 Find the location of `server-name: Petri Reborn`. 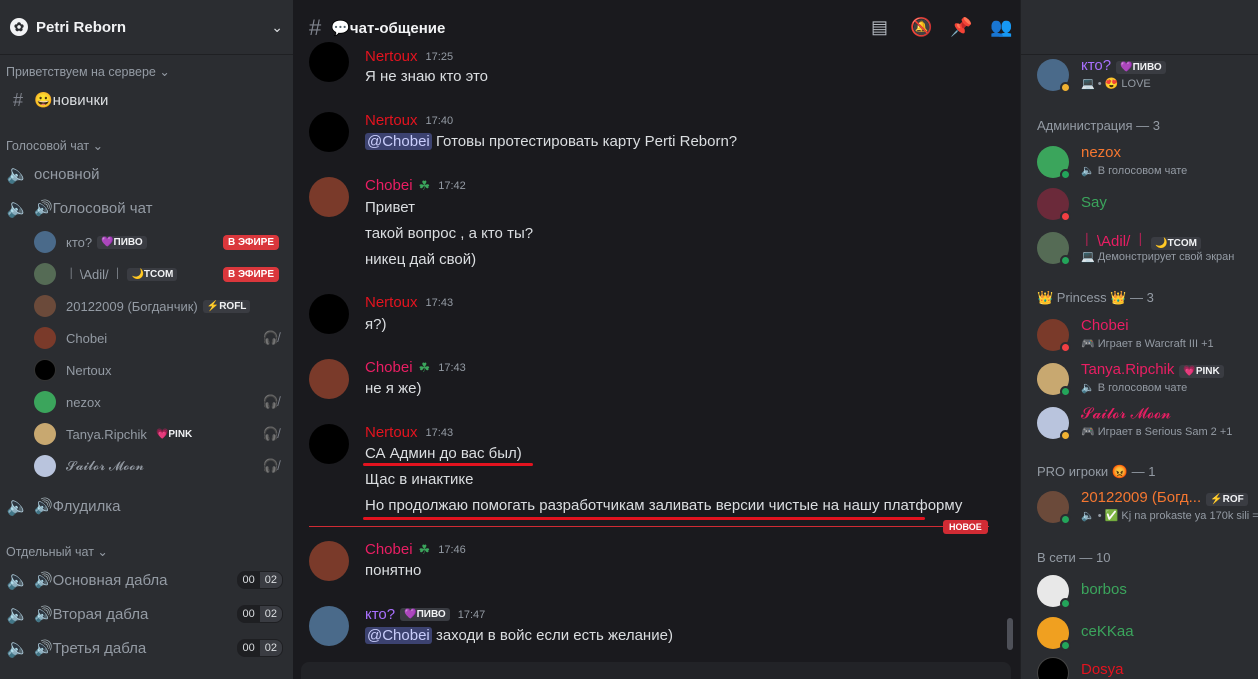

server-name: Petri Reborn is located at coordinates (81, 27).